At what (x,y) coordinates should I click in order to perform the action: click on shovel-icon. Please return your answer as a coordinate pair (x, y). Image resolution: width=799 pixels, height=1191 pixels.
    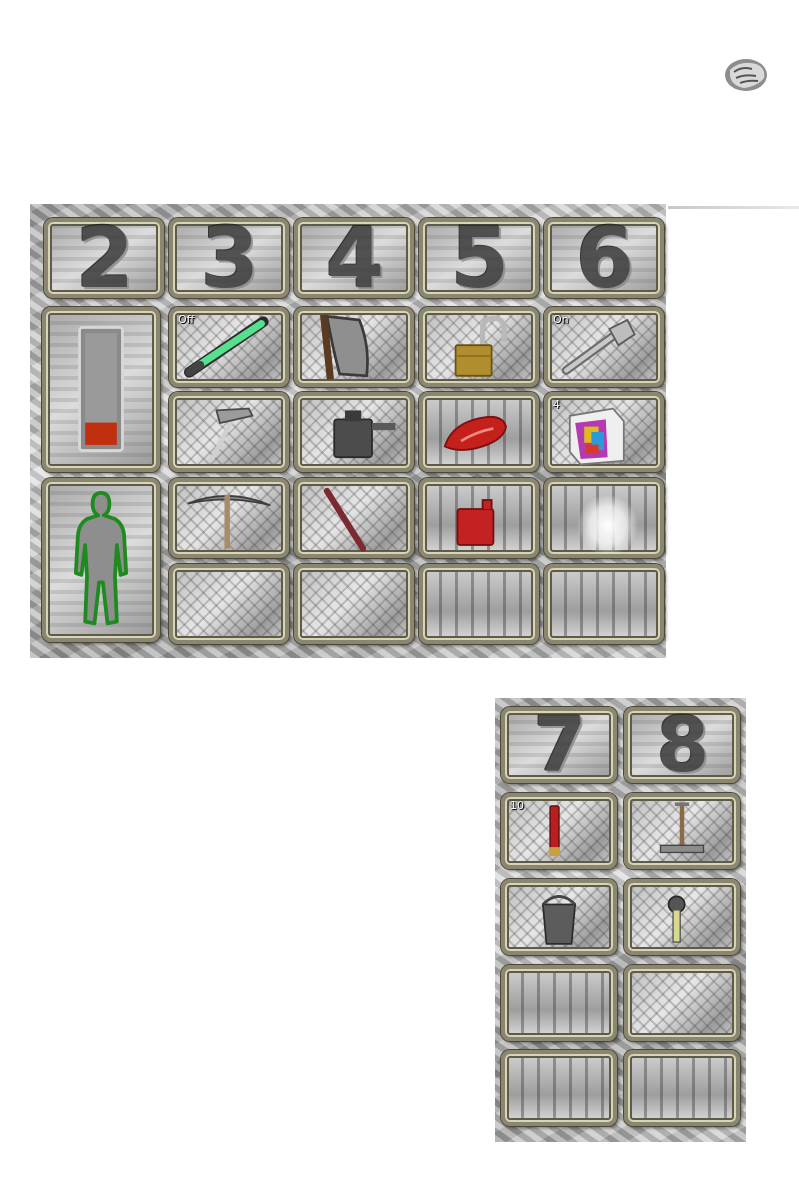
    Looking at the image, I should click on (682, 828).